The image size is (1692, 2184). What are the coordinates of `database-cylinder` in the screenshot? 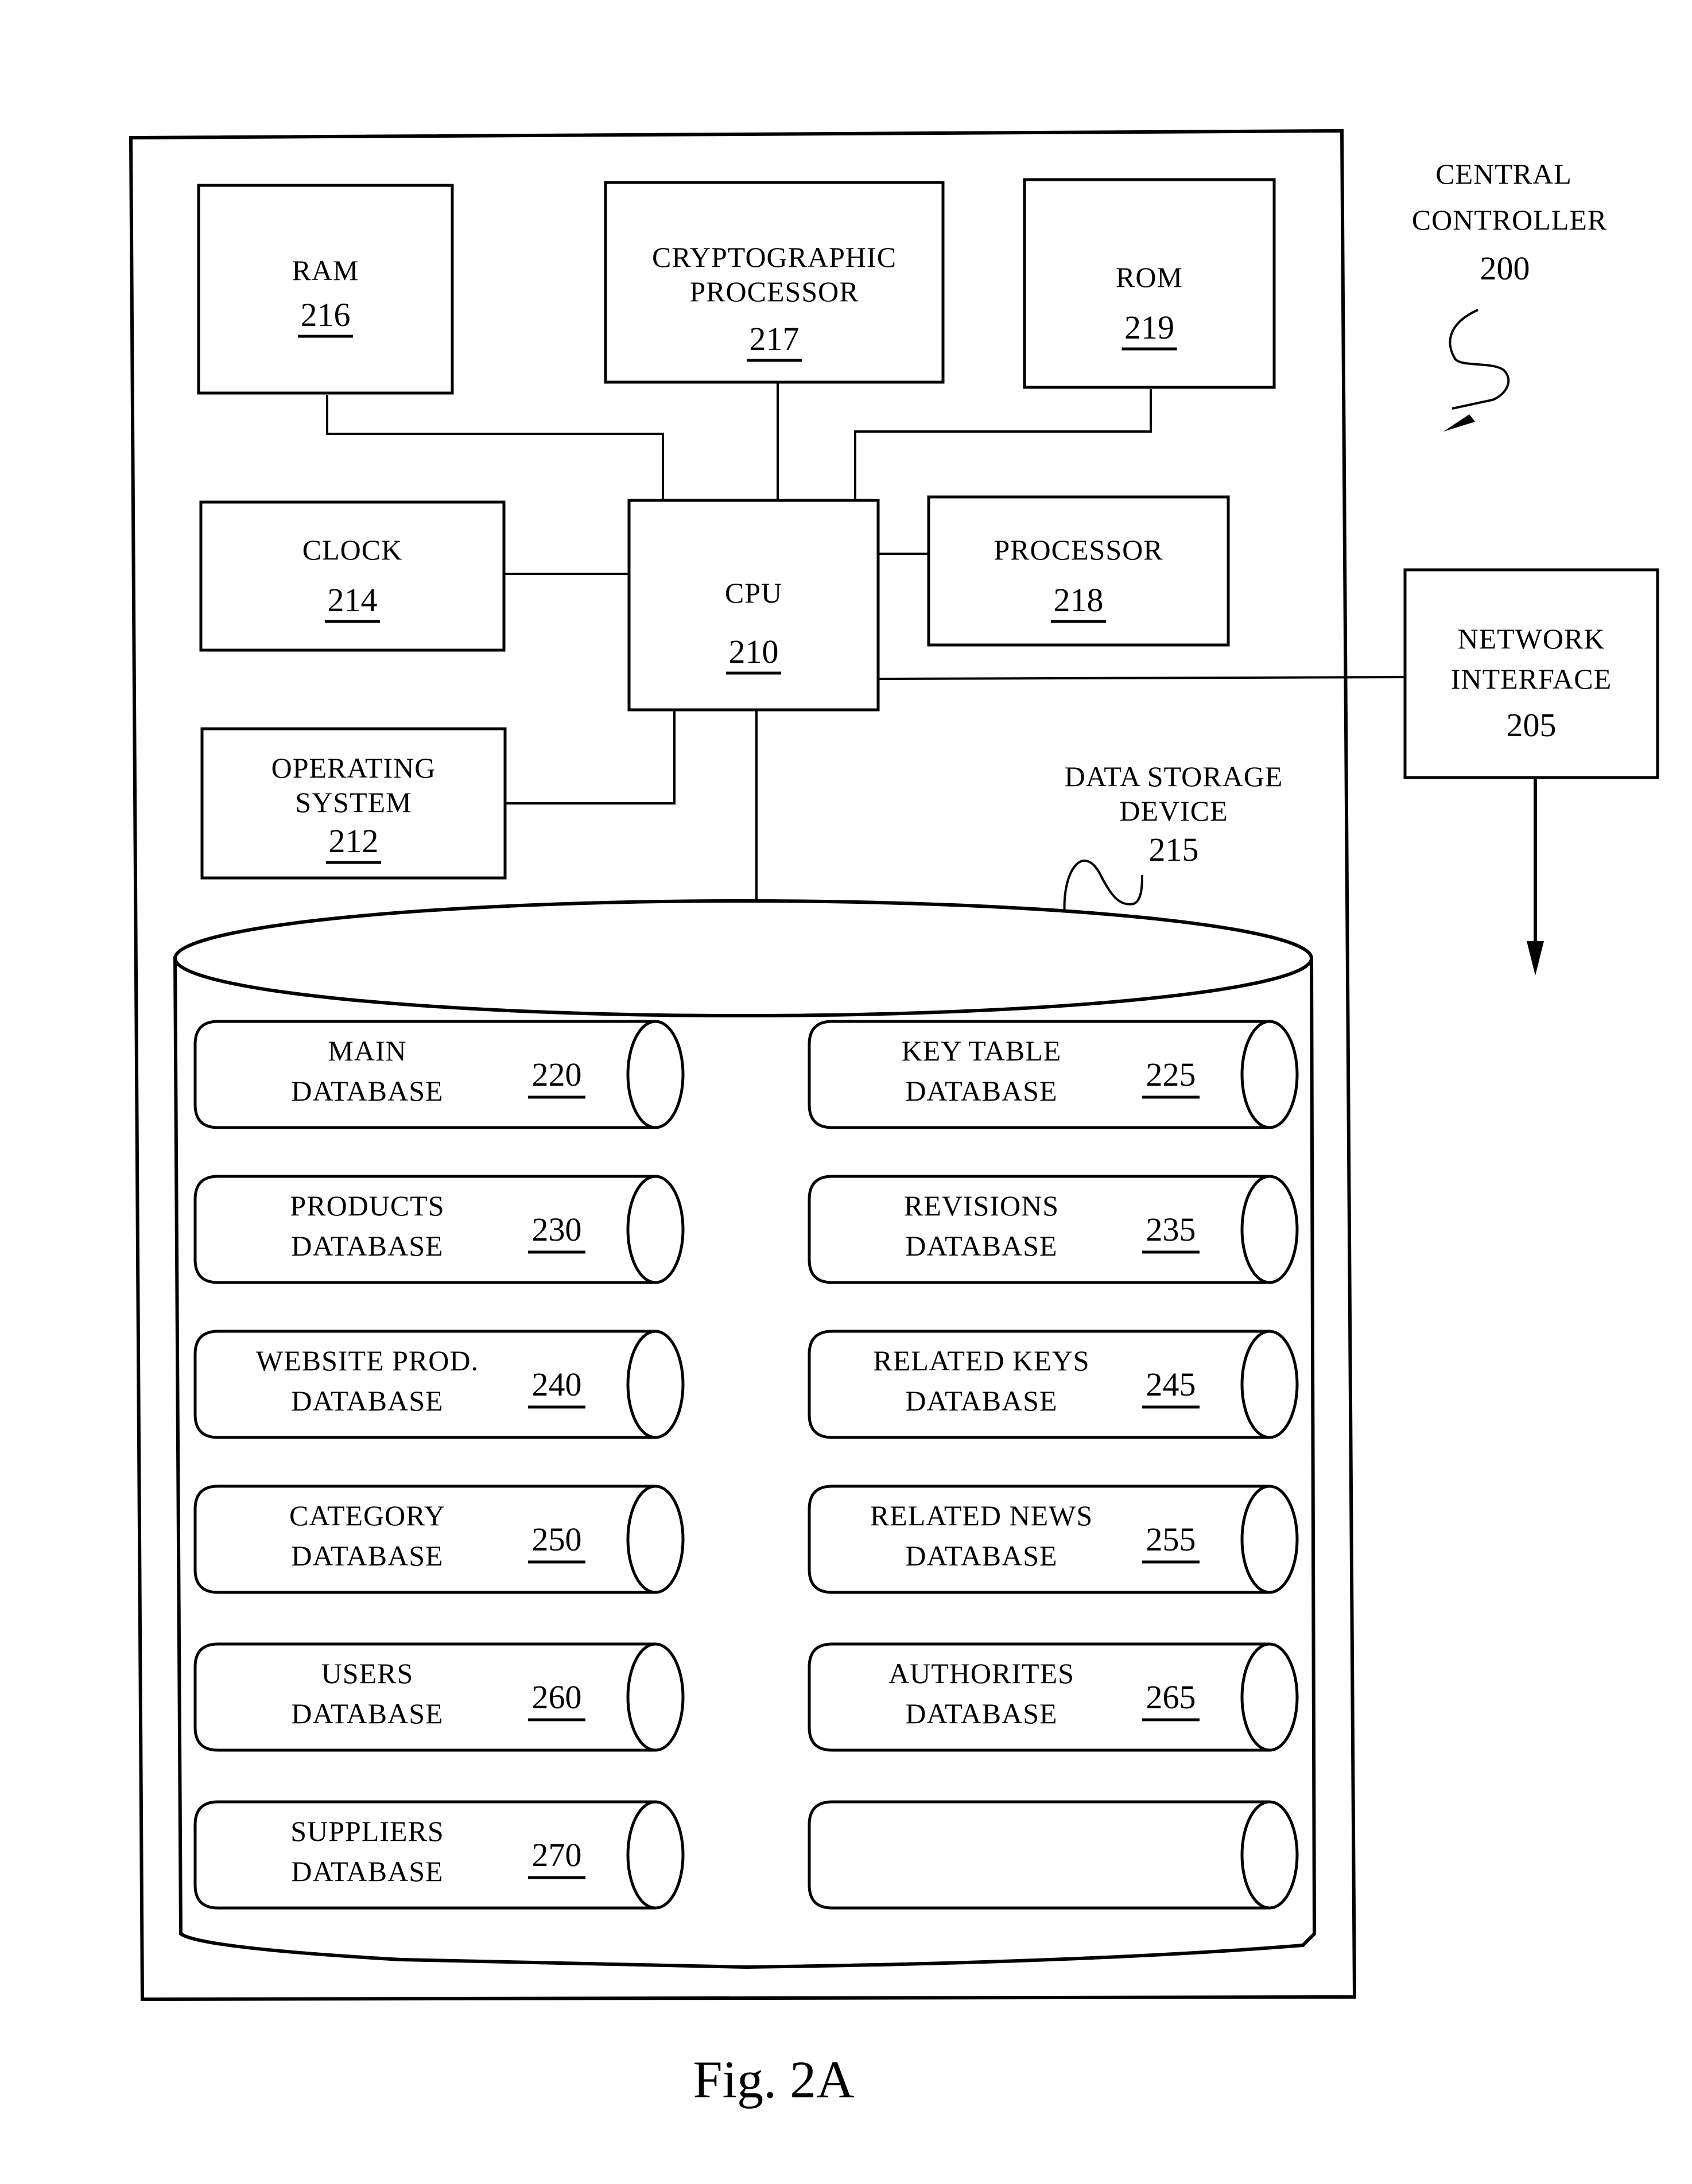 It's located at (1053, 1855).